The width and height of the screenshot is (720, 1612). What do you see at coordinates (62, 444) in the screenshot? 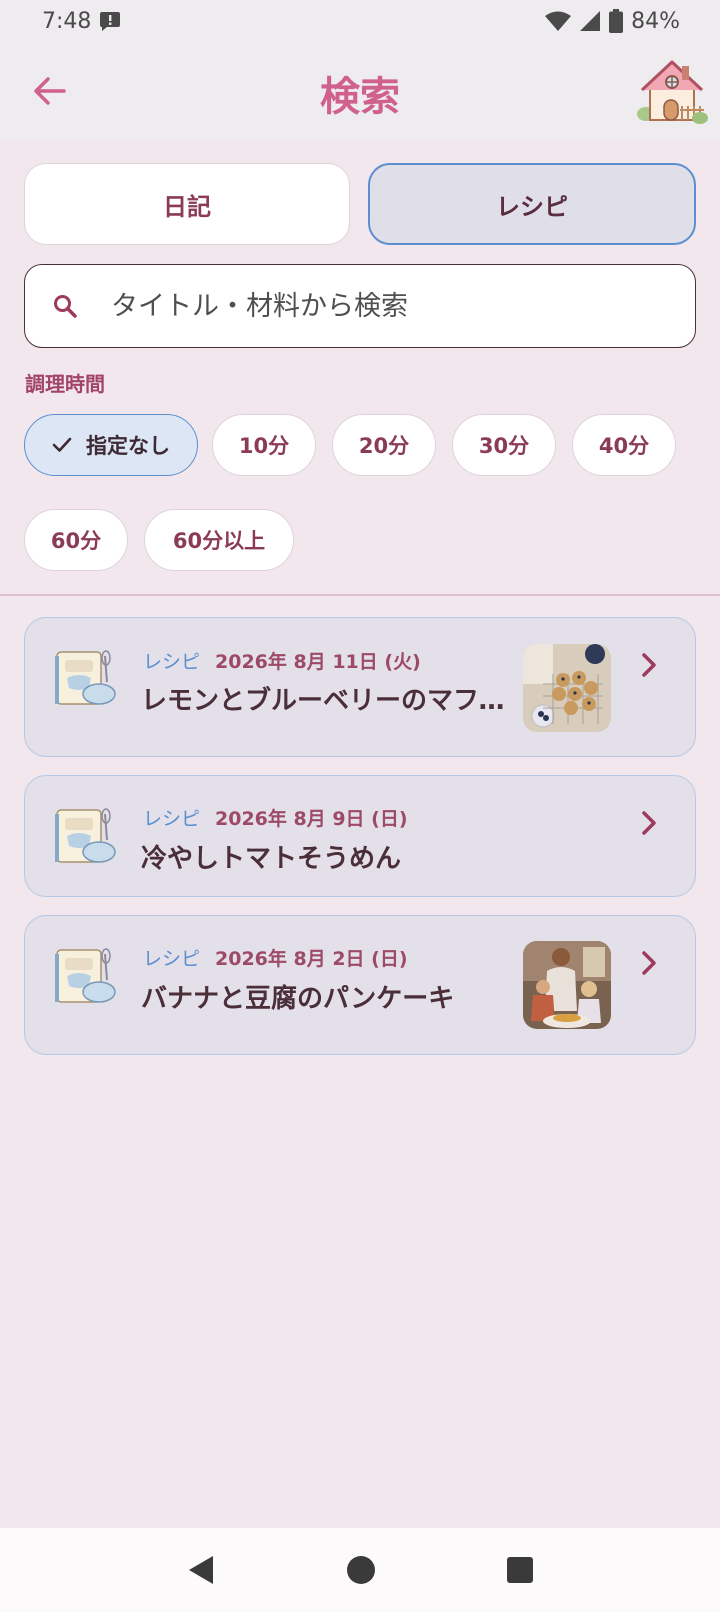
I see `check-icon` at bounding box center [62, 444].